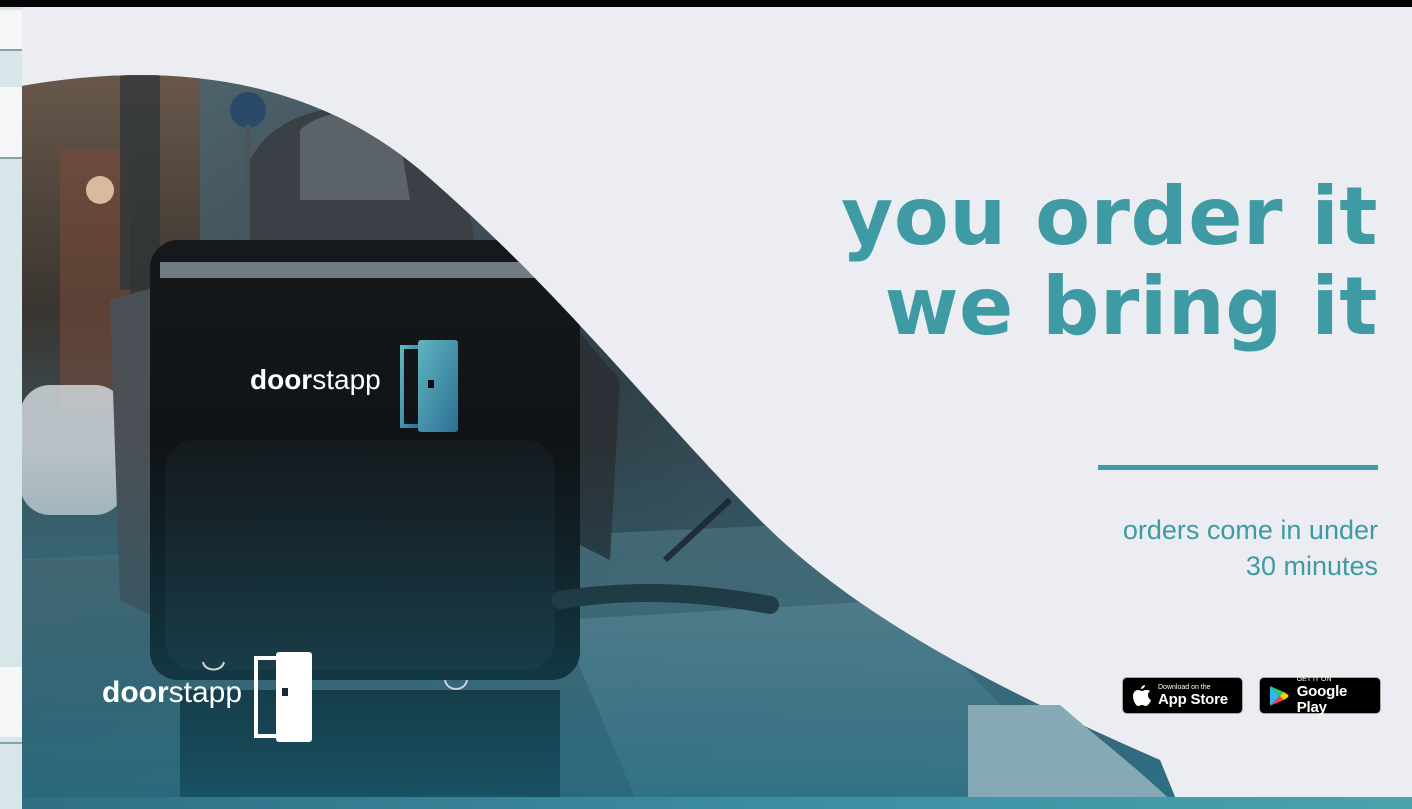  I want to click on google-play-icon, so click(1279, 695).